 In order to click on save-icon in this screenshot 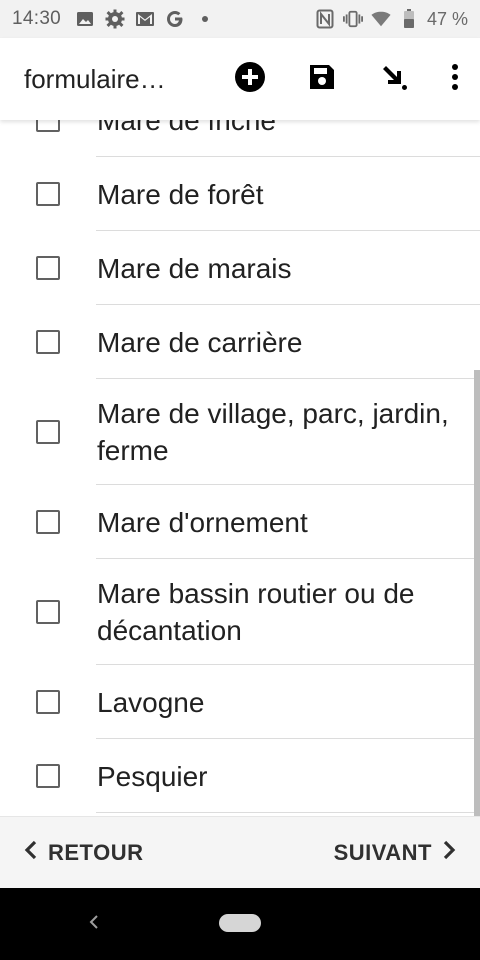, I will do `click(322, 79)`.